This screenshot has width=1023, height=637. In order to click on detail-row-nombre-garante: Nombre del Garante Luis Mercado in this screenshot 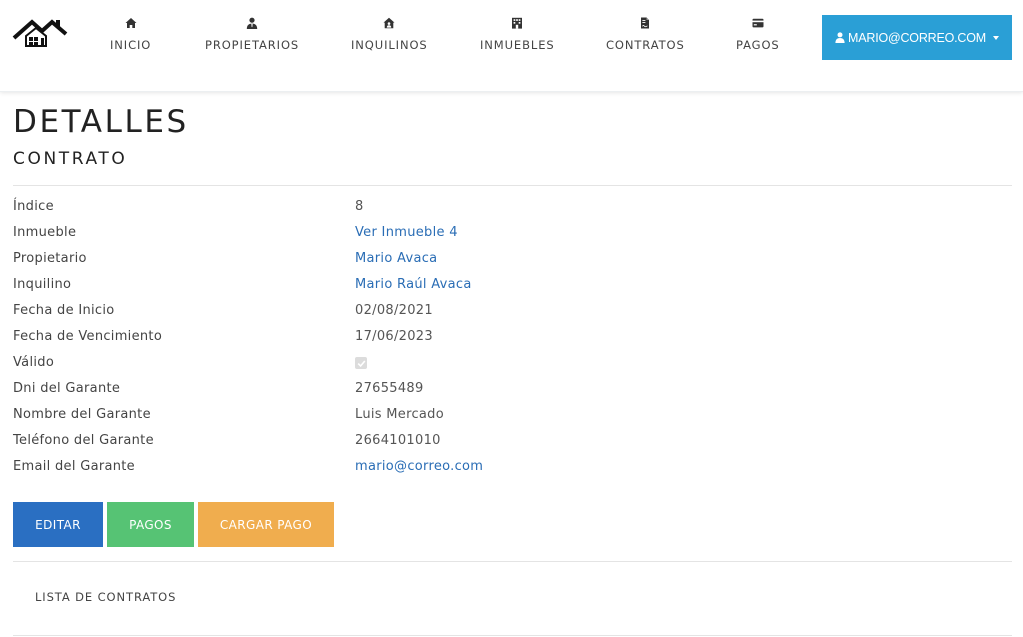, I will do `click(512, 420)`.